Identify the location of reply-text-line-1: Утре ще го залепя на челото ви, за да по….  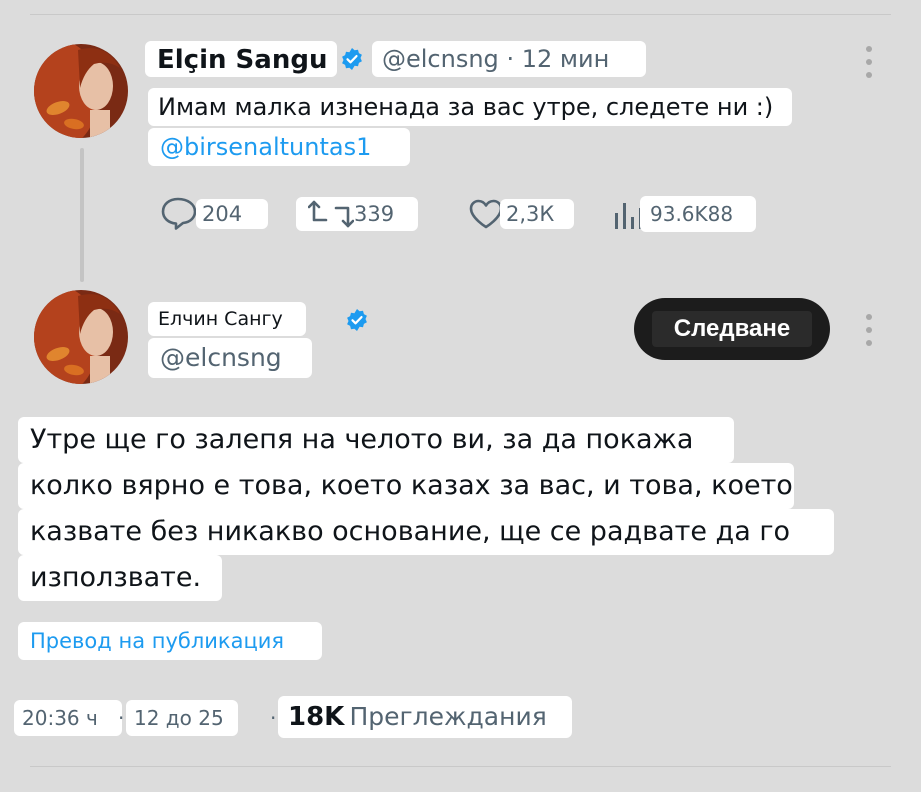
(376, 440).